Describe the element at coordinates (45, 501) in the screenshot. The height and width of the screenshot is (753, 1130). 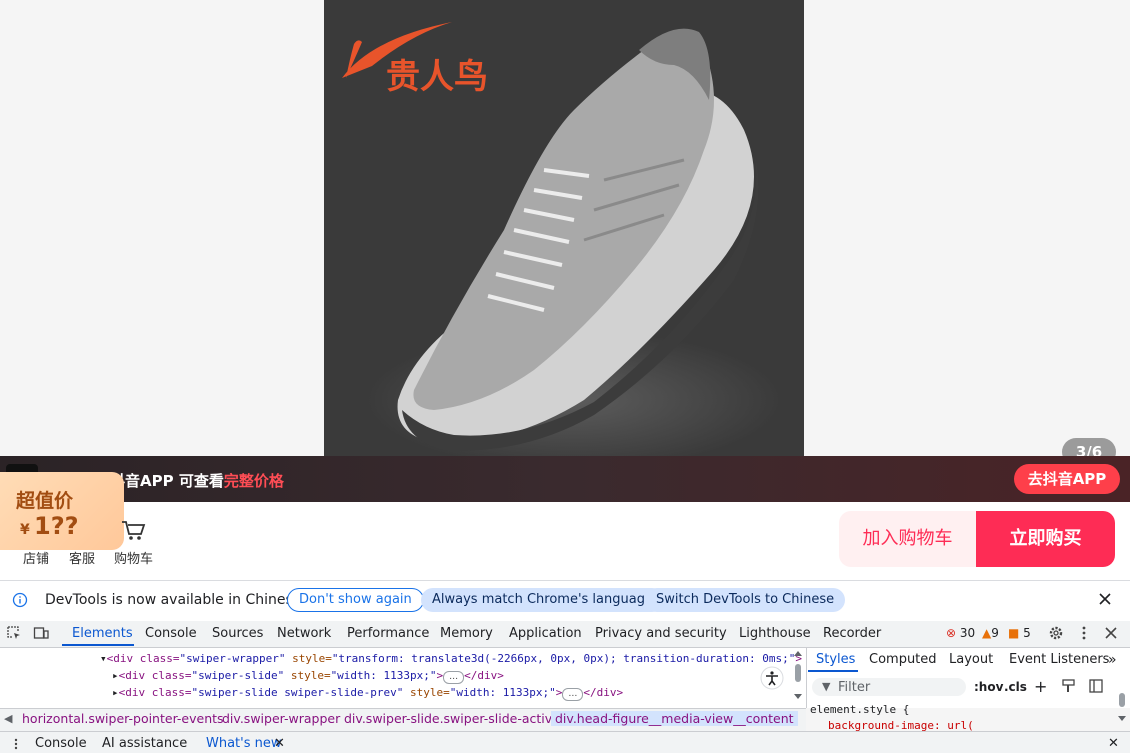
I see `price-label: 超值价` at that location.